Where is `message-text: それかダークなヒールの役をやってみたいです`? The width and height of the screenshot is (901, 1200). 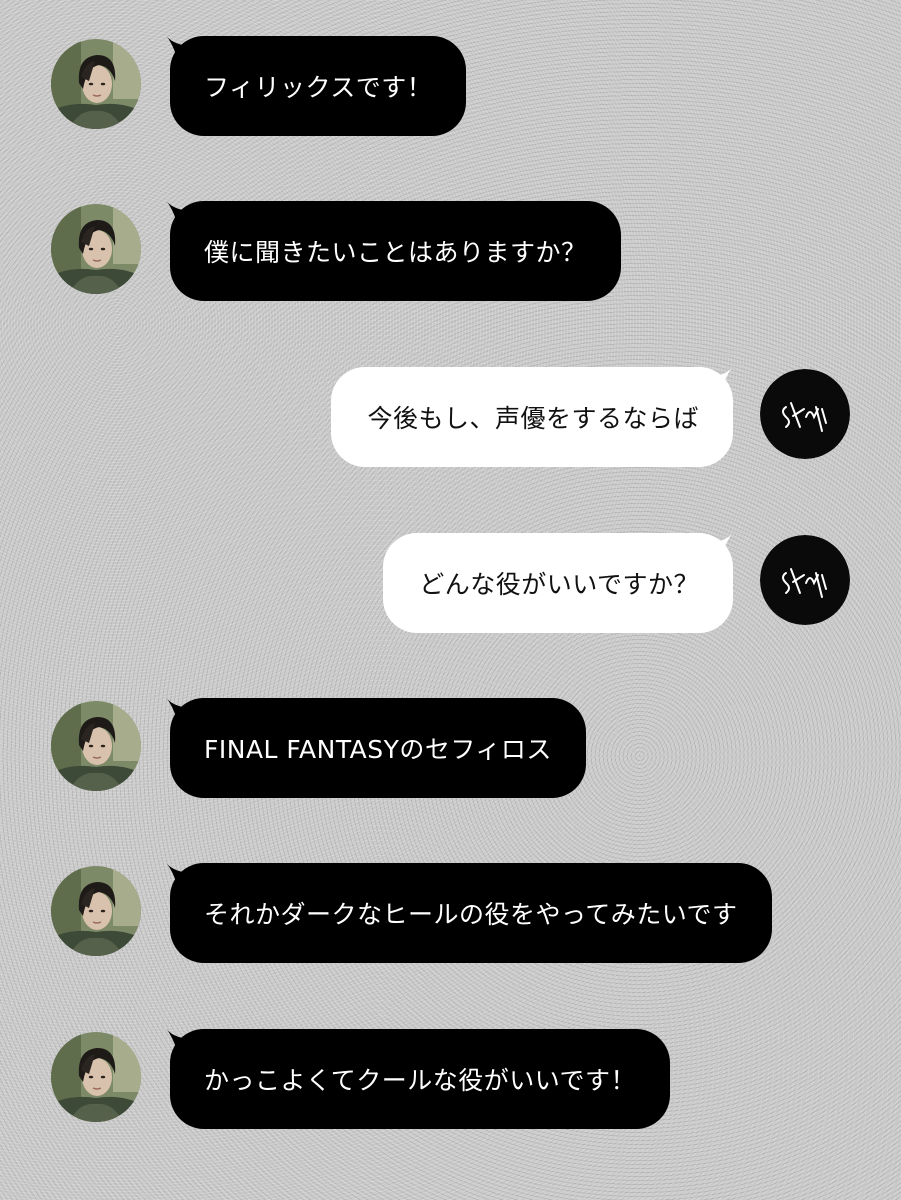
message-text: それかダークなヒールの役をやってみたいです is located at coordinates (471, 914).